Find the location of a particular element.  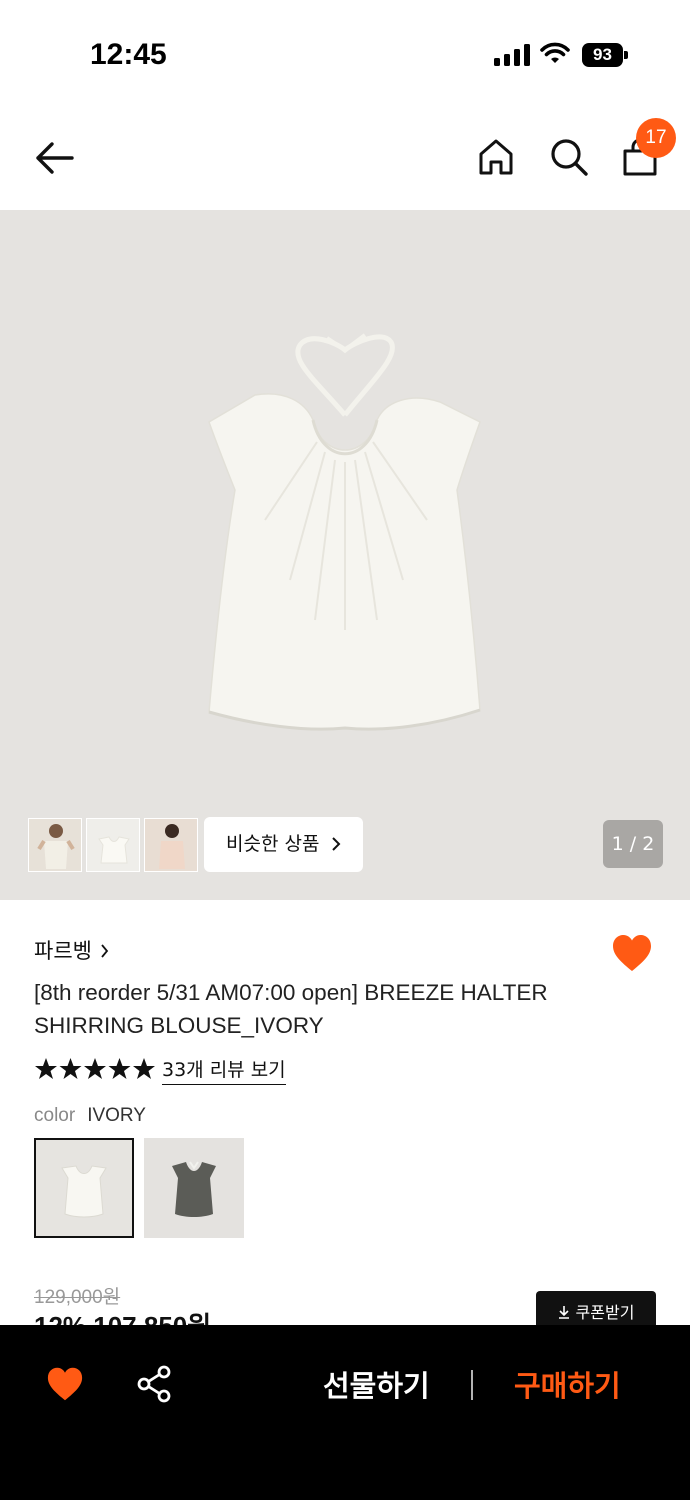

color-selector-label: color IVORY is located at coordinates (90, 1116).